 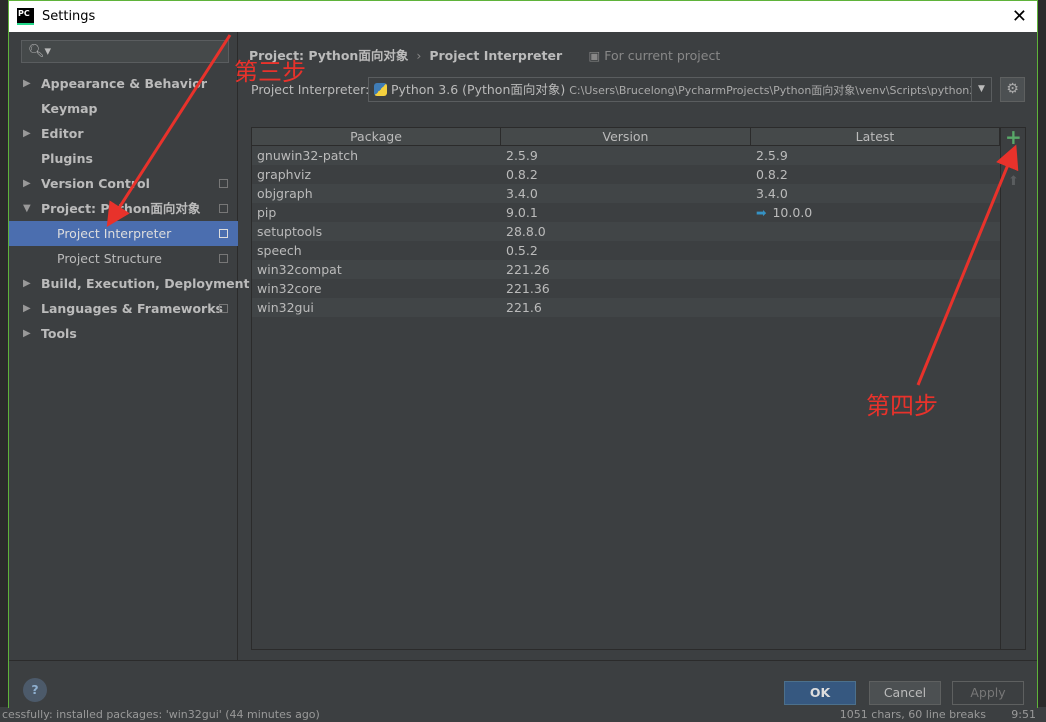 I want to click on sidebar-item: ▼ Project: Python面向对象, so click(x=123, y=208).